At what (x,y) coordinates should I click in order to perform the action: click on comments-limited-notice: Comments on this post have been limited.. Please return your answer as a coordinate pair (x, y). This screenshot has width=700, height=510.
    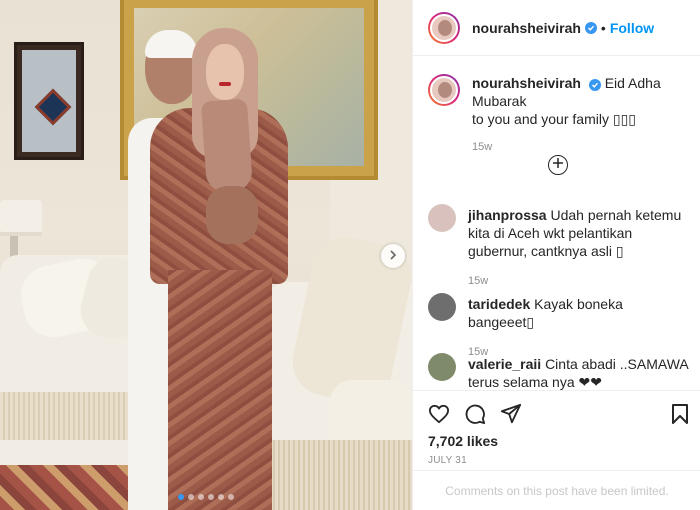
    Looking at the image, I should click on (556, 490).